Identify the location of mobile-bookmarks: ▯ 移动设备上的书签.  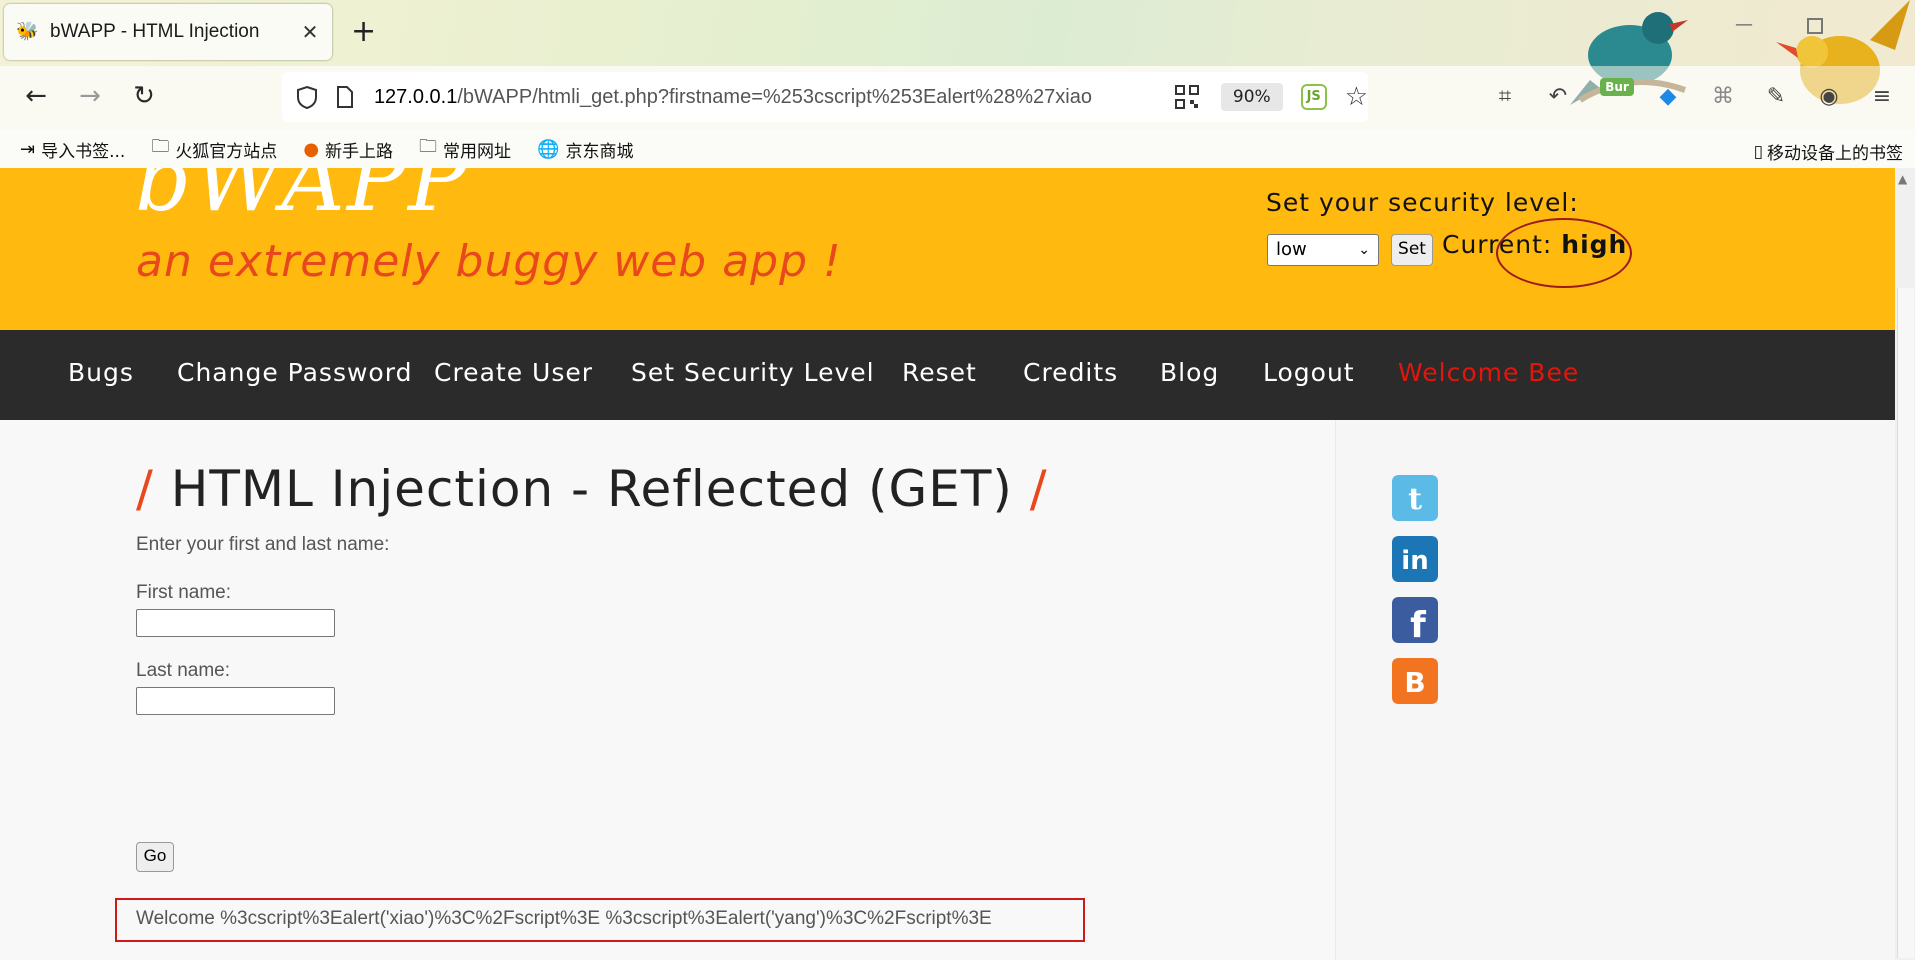
(1828, 152).